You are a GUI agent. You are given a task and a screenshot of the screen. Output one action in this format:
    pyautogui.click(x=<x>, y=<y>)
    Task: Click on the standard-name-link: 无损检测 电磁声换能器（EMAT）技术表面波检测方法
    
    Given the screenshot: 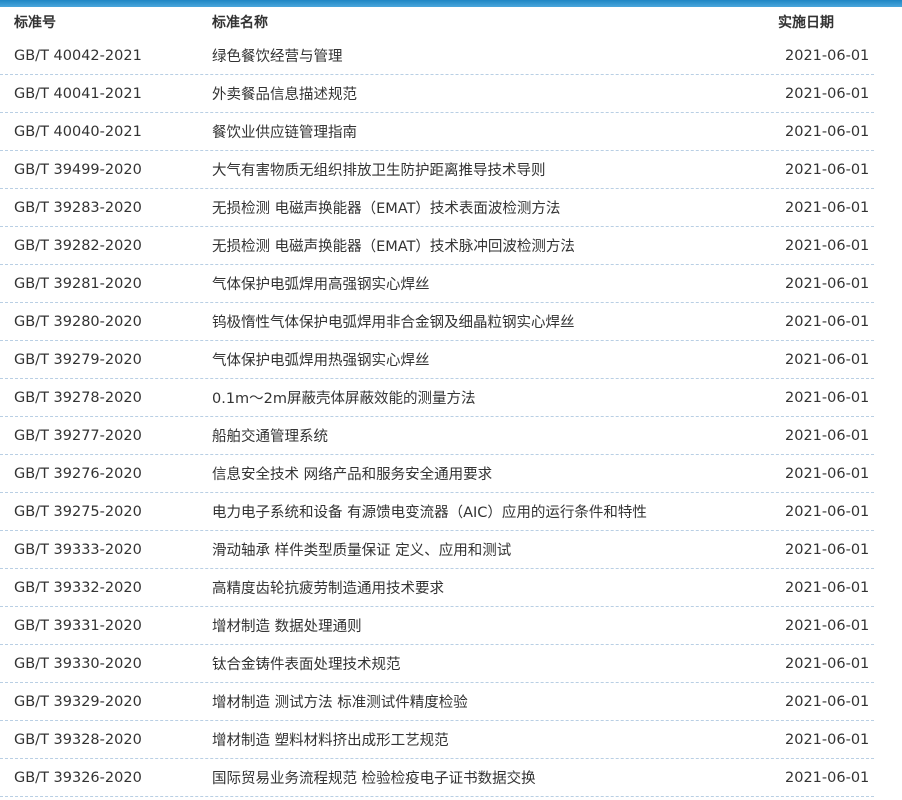 What is the action you would take?
    pyautogui.click(x=483, y=207)
    